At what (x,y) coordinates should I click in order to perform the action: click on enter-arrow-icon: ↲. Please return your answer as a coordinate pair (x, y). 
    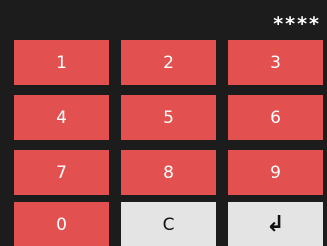
    Looking at the image, I should click on (275, 224).